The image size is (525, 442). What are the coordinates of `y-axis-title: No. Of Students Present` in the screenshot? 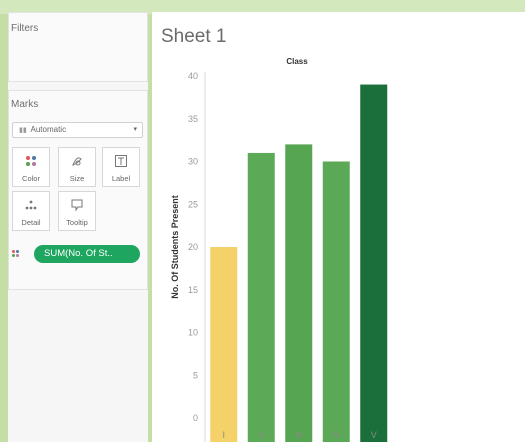 It's located at (175, 247).